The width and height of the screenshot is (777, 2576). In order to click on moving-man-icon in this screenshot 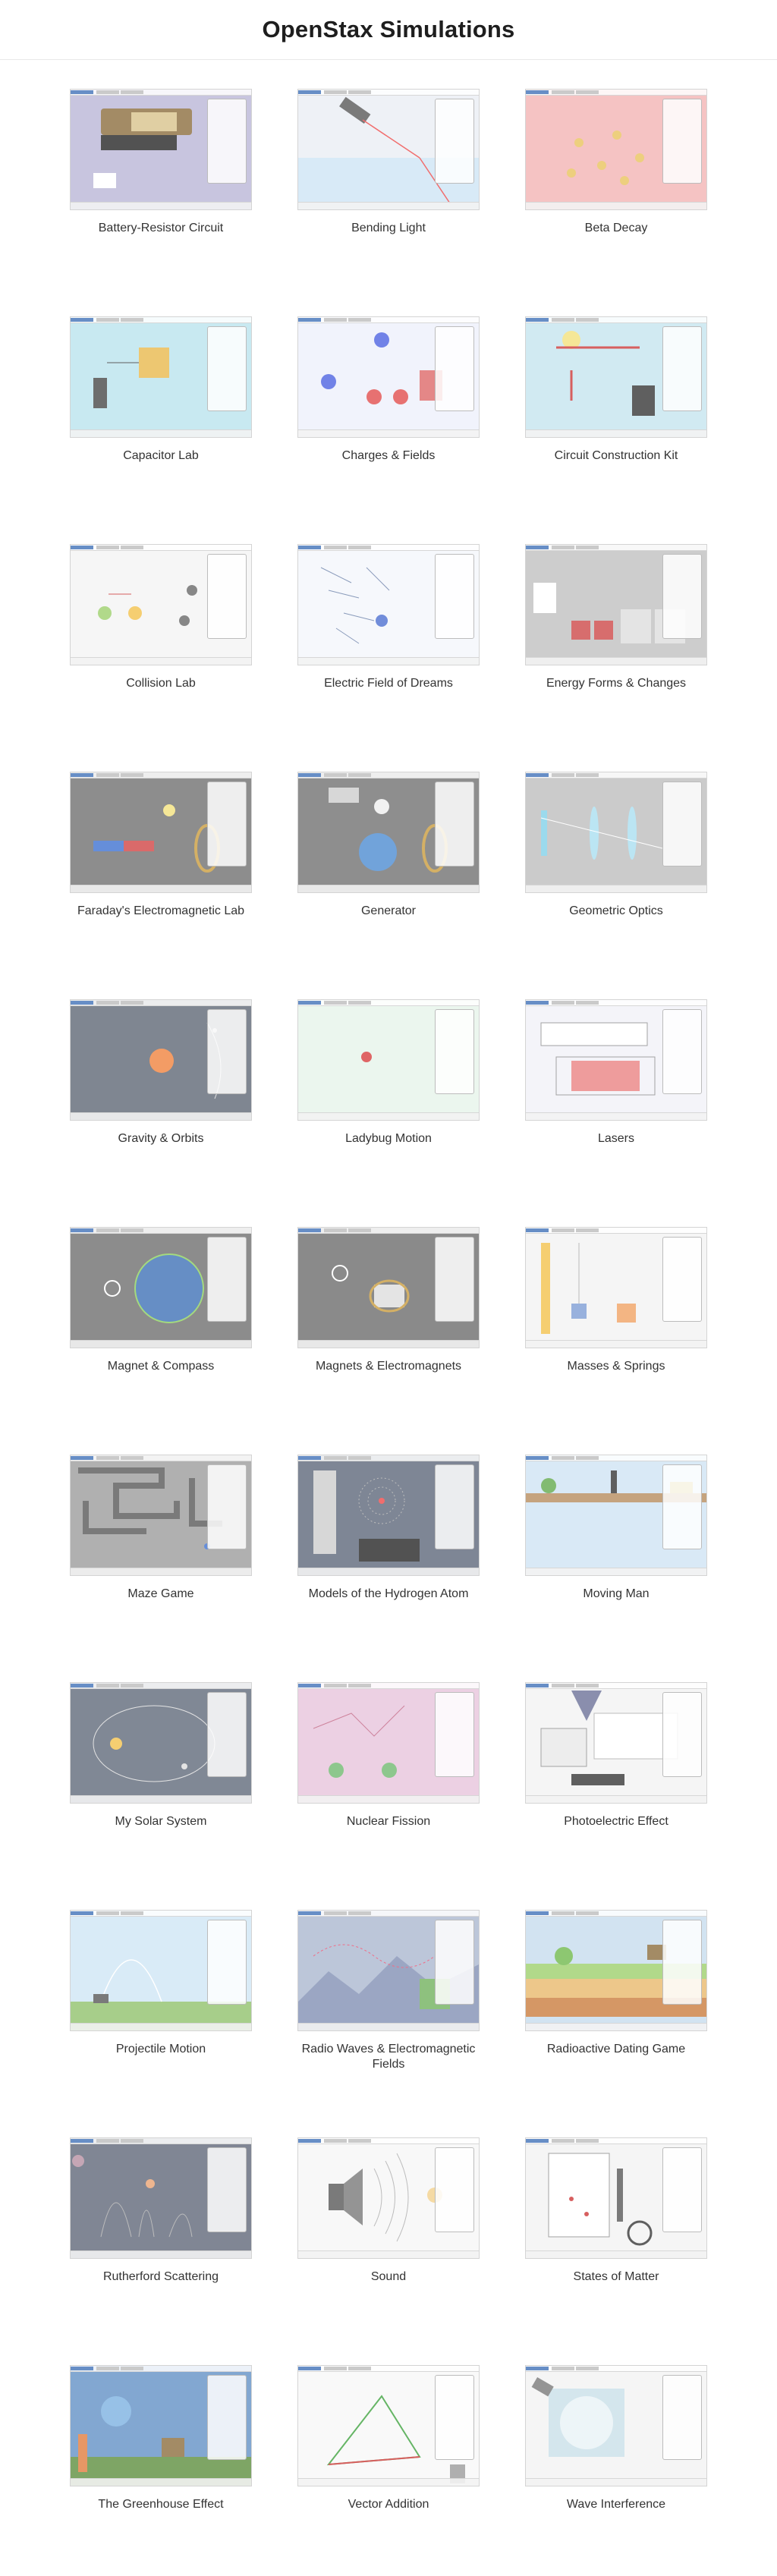, I will do `click(616, 1515)`.